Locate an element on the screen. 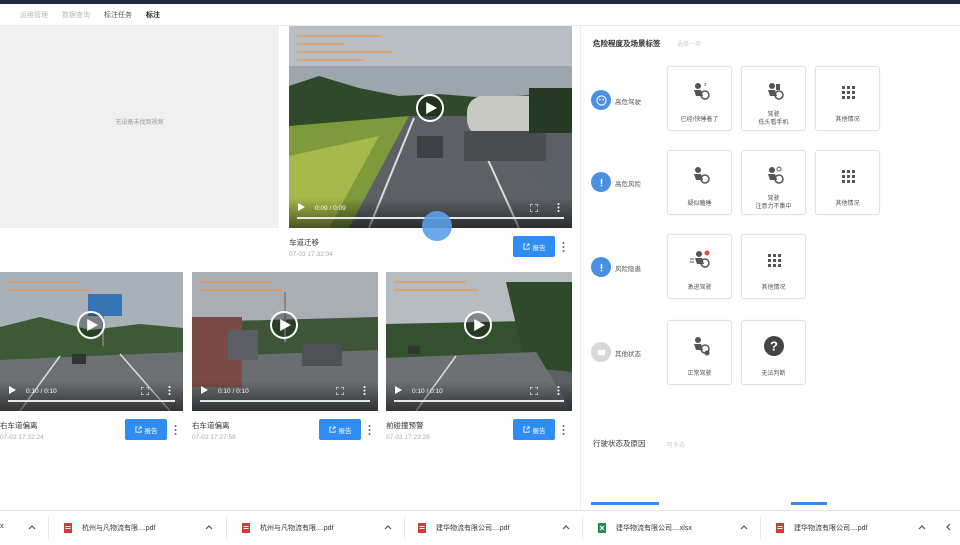  option-aggressive: 激进驾驶 is located at coordinates (699, 266).